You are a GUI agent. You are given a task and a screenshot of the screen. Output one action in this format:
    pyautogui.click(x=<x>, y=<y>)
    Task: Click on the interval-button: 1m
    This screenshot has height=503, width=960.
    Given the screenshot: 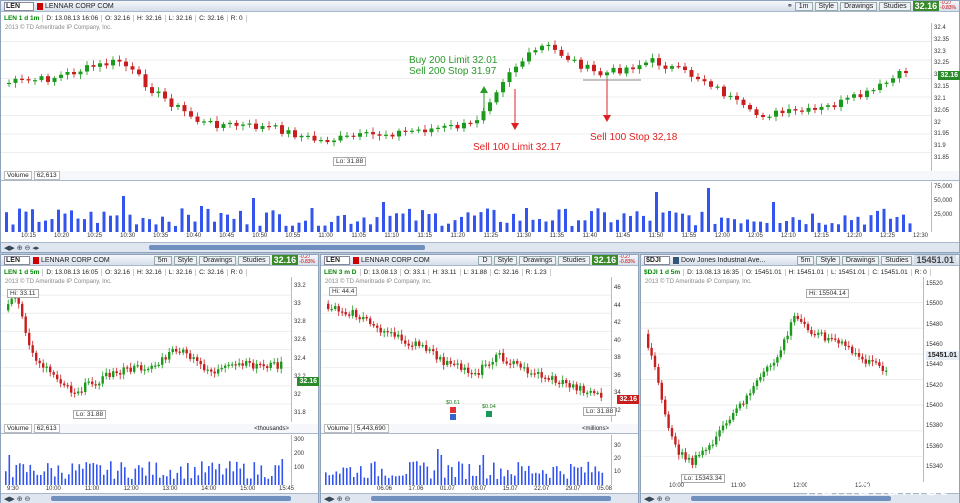 What is the action you would take?
    pyautogui.click(x=803, y=6)
    